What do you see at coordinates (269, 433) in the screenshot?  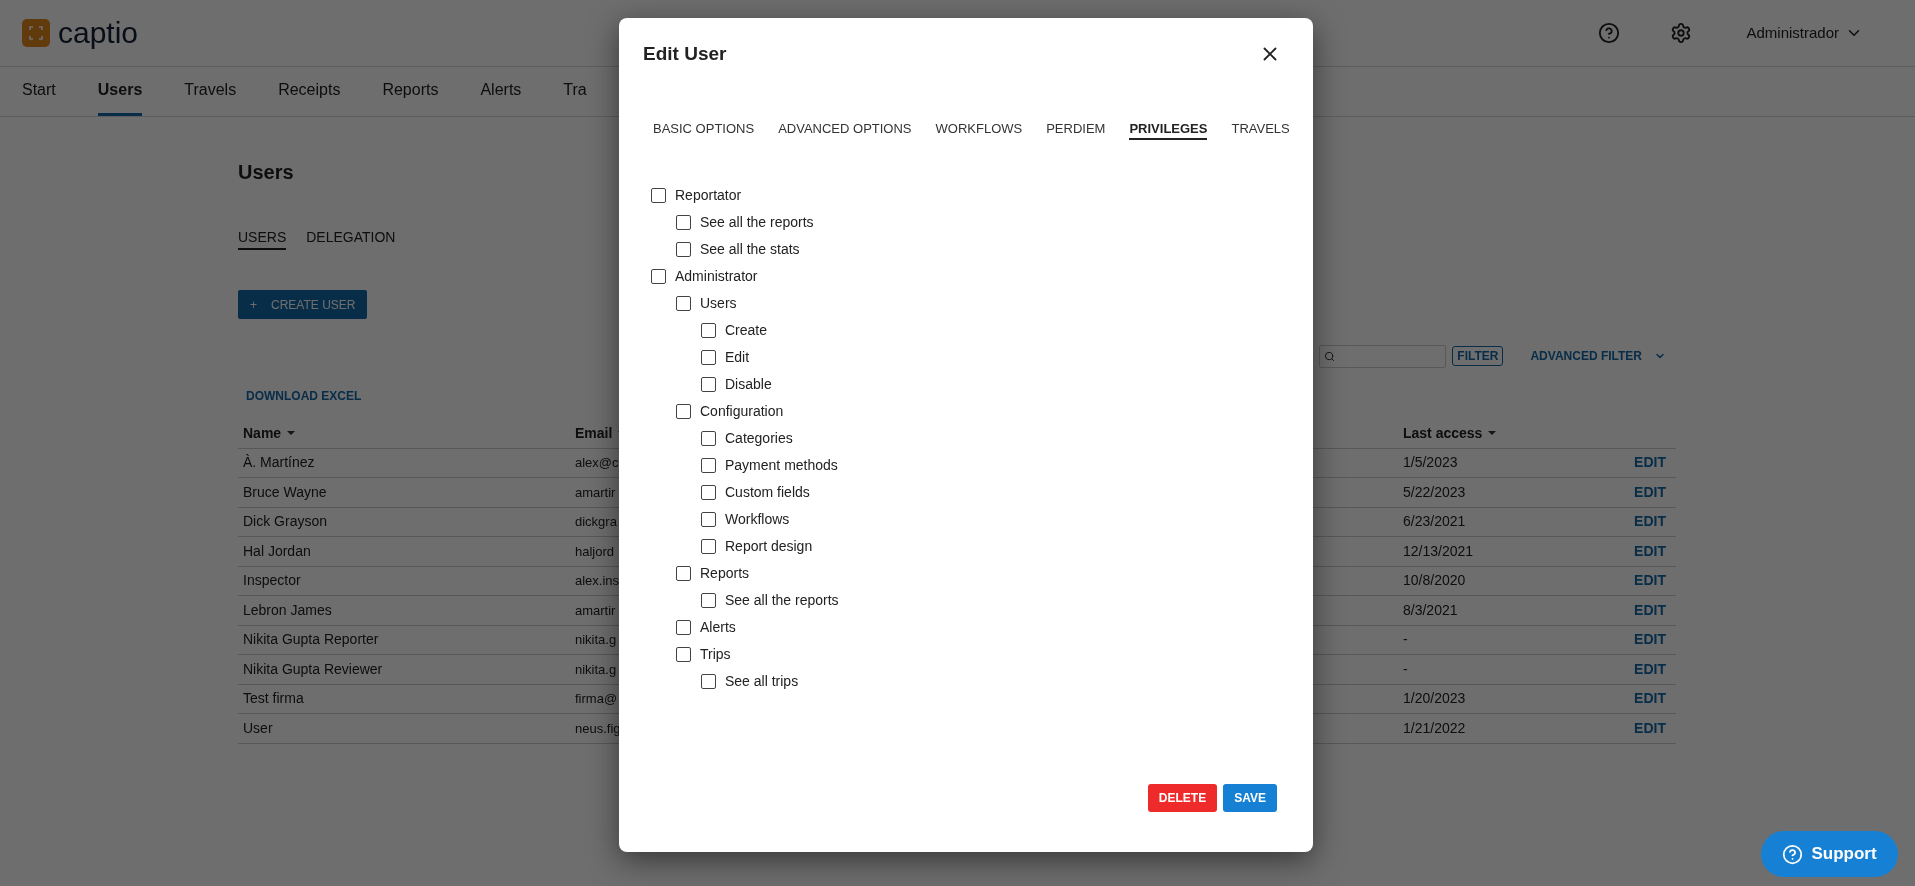 I see `column-header: Name` at bounding box center [269, 433].